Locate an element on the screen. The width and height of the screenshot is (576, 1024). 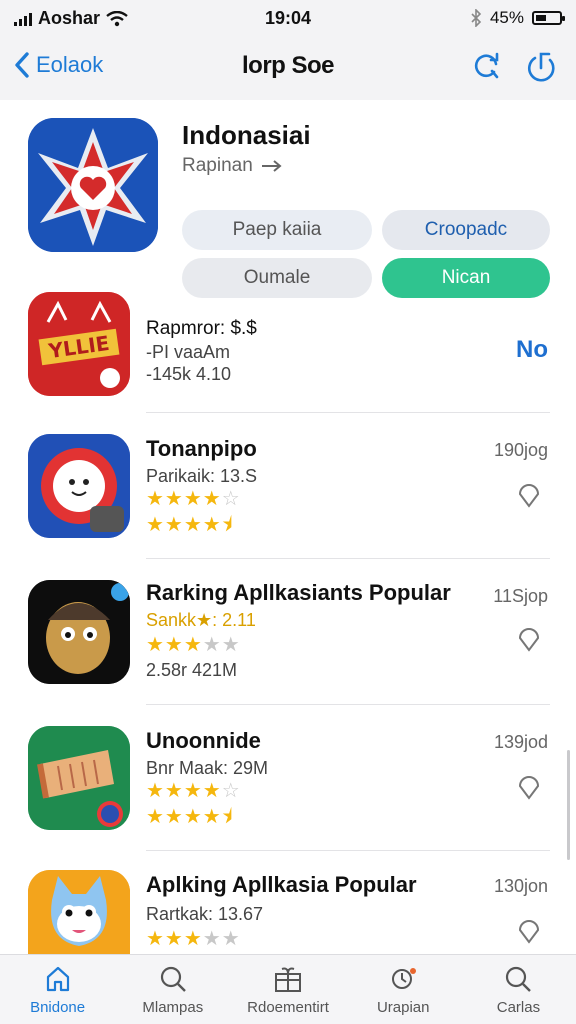
mascot-icon is located at coordinates (79, 486).